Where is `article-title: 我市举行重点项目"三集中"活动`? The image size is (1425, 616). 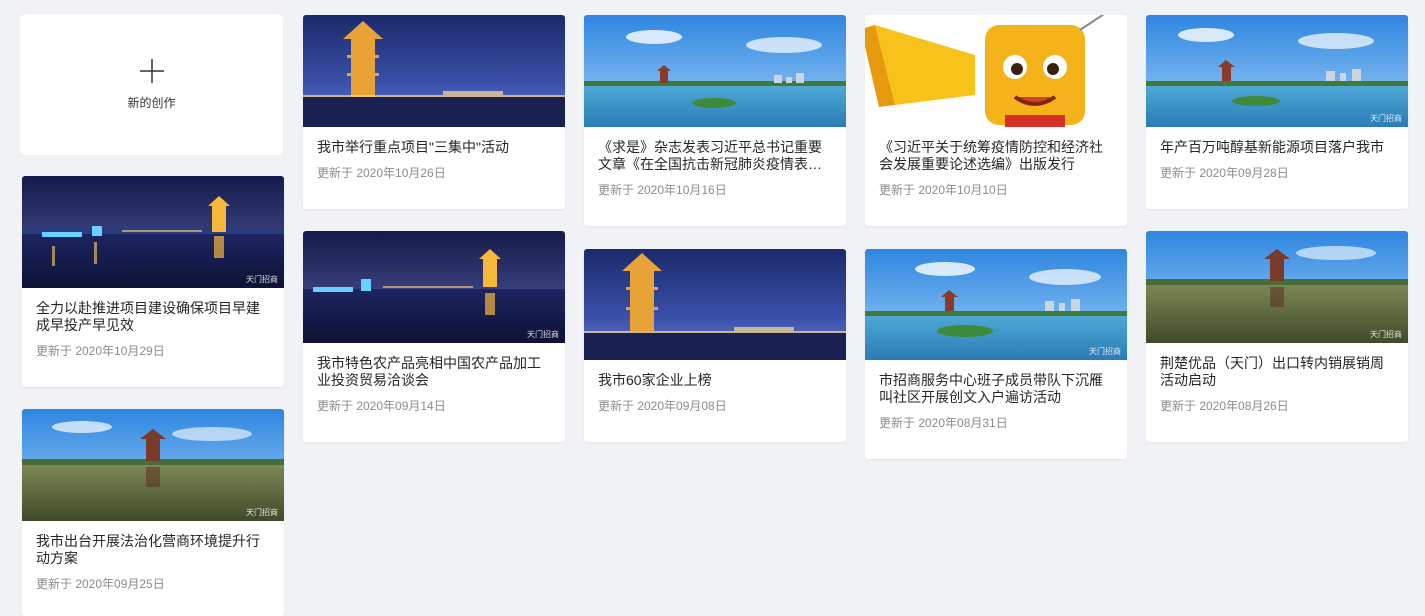 article-title: 我市举行重点项目"三集中"活动 is located at coordinates (413, 147).